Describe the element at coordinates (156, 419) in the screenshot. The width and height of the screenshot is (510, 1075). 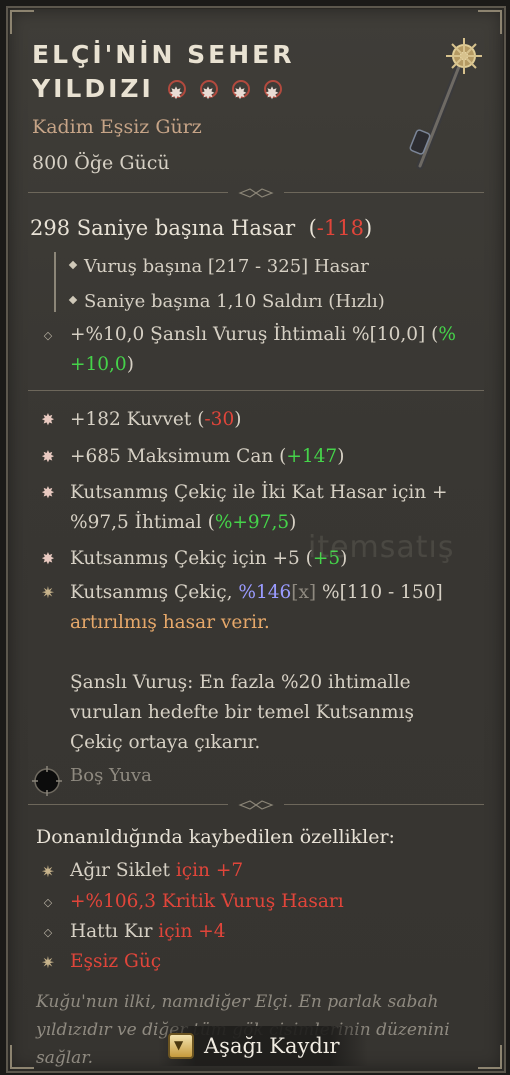
I see `affix-strength: +182 Kuvvet (-30)` at that location.